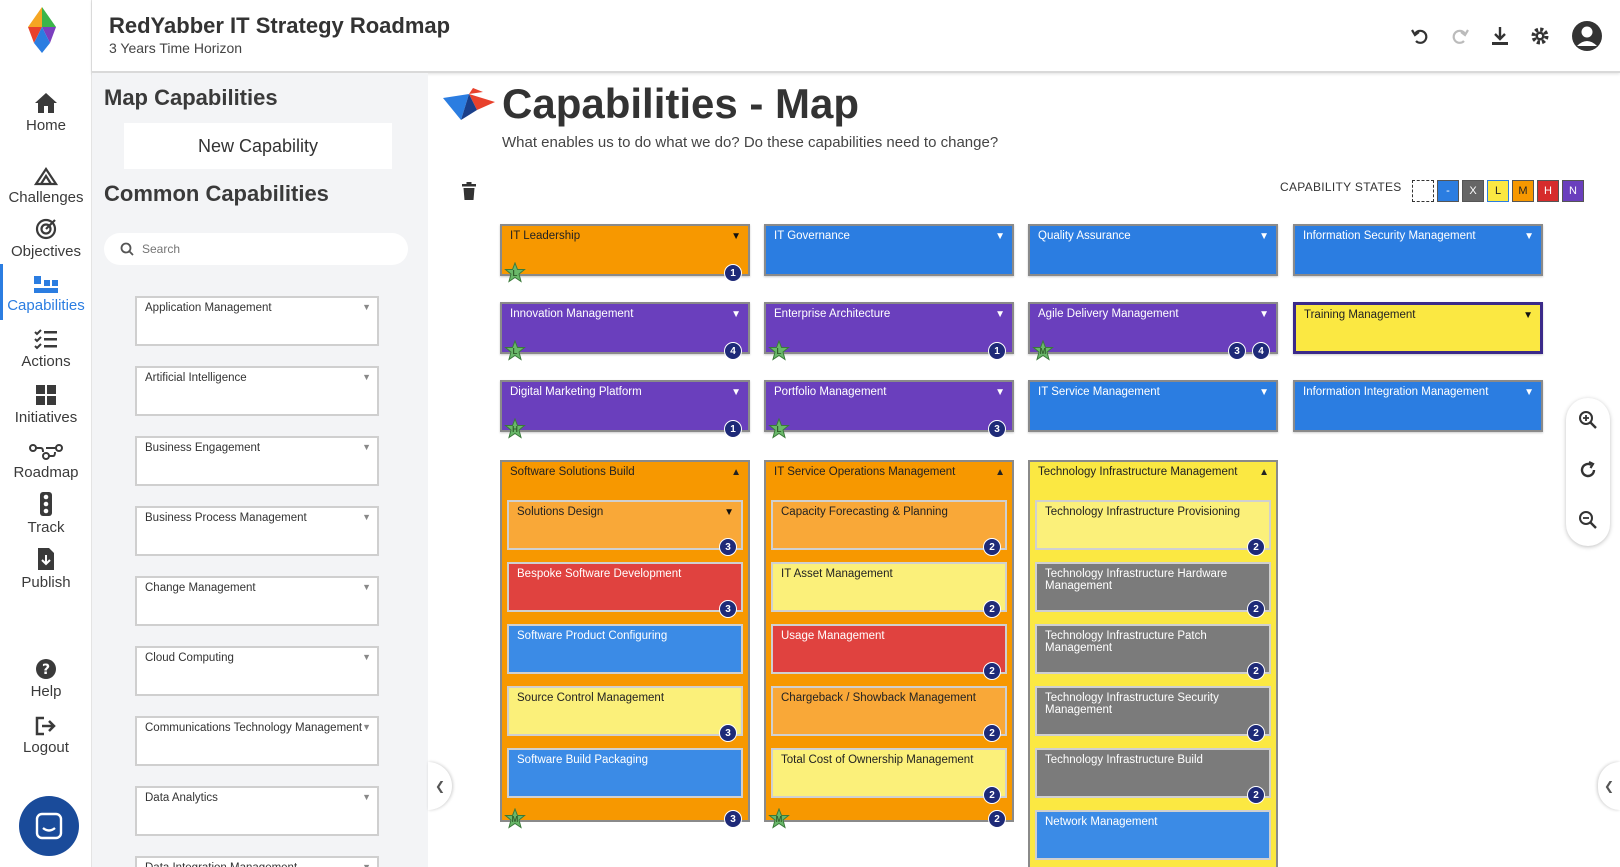 The width and height of the screenshot is (1620, 867). What do you see at coordinates (1573, 191) in the screenshot?
I see `capability-state-N: N` at bounding box center [1573, 191].